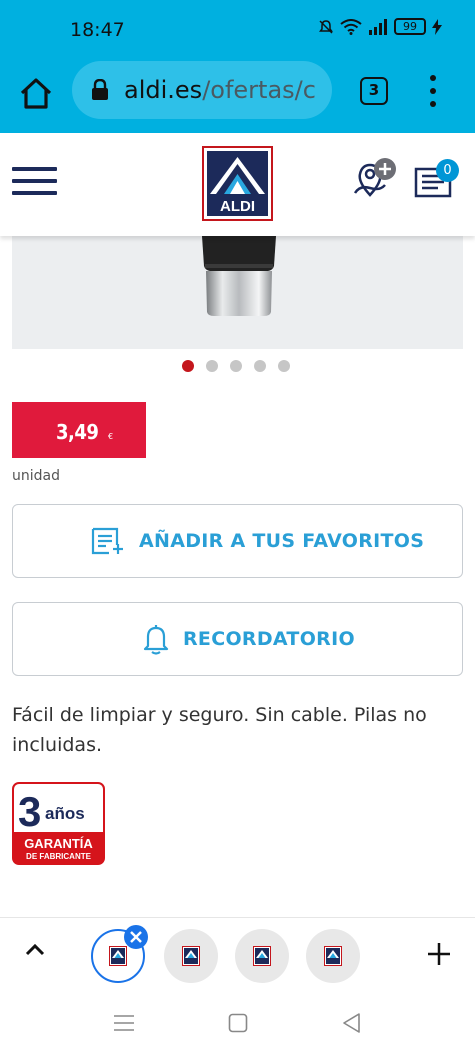 The height and width of the screenshot is (1056, 475). I want to click on status-bar: 18:47 99, so click(237, 30).